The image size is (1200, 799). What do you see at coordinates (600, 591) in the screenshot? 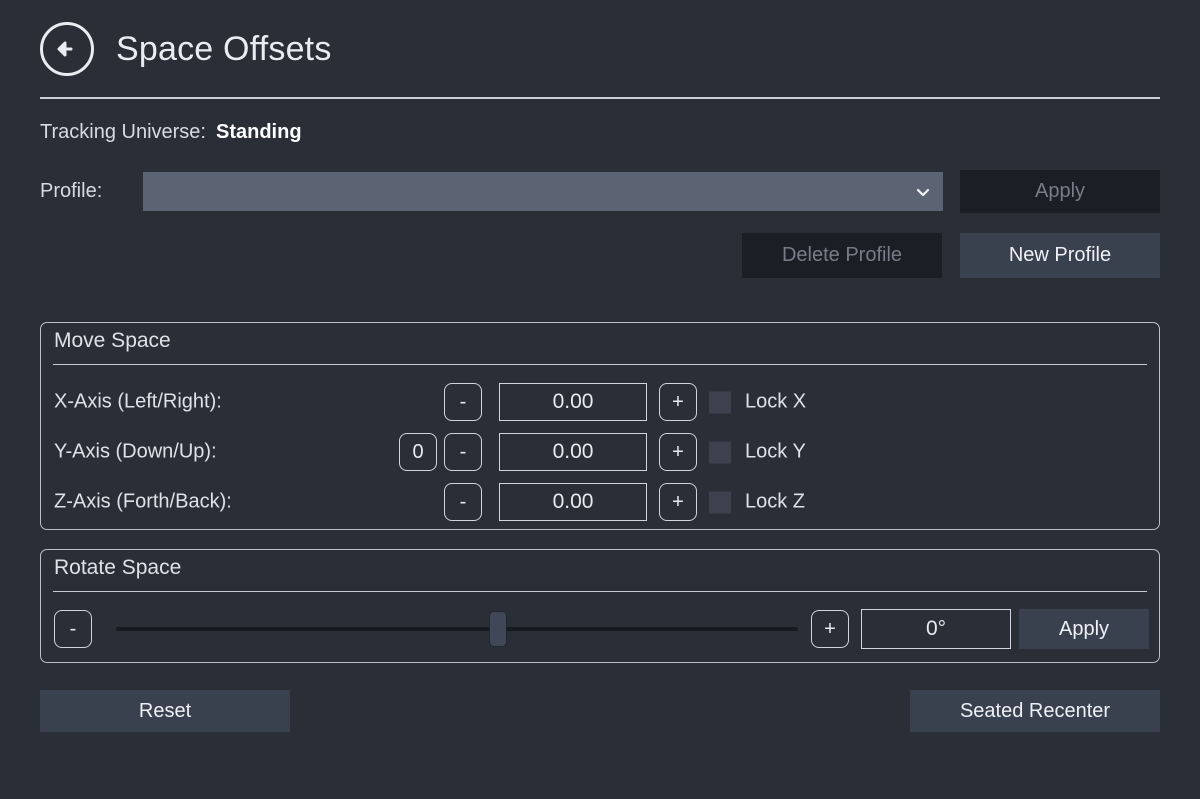
I see `rotate-space-title-divider` at bounding box center [600, 591].